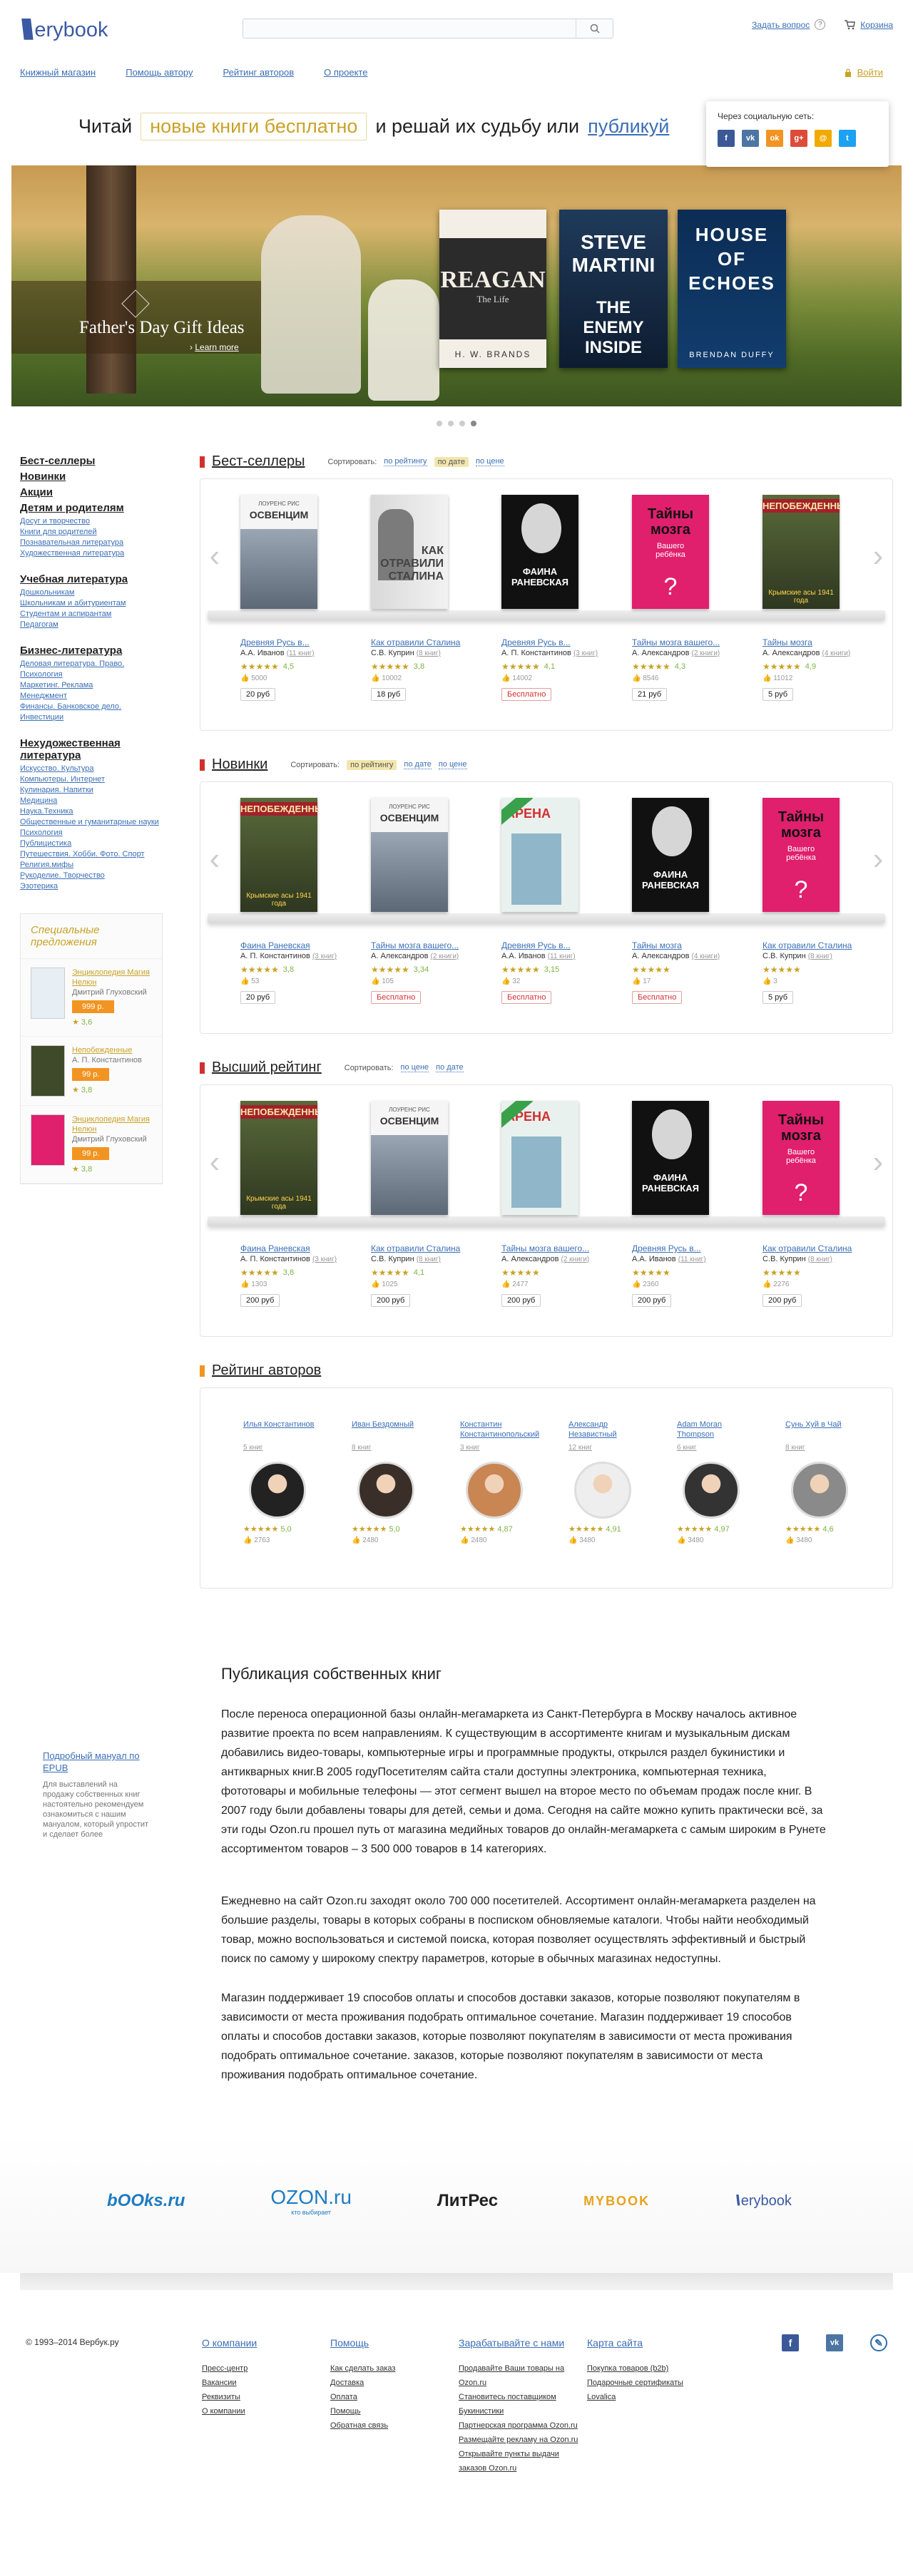 This screenshot has height=2576, width=913. What do you see at coordinates (91, 865) in the screenshot?
I see `sidebar-link: Религия.мифы` at bounding box center [91, 865].